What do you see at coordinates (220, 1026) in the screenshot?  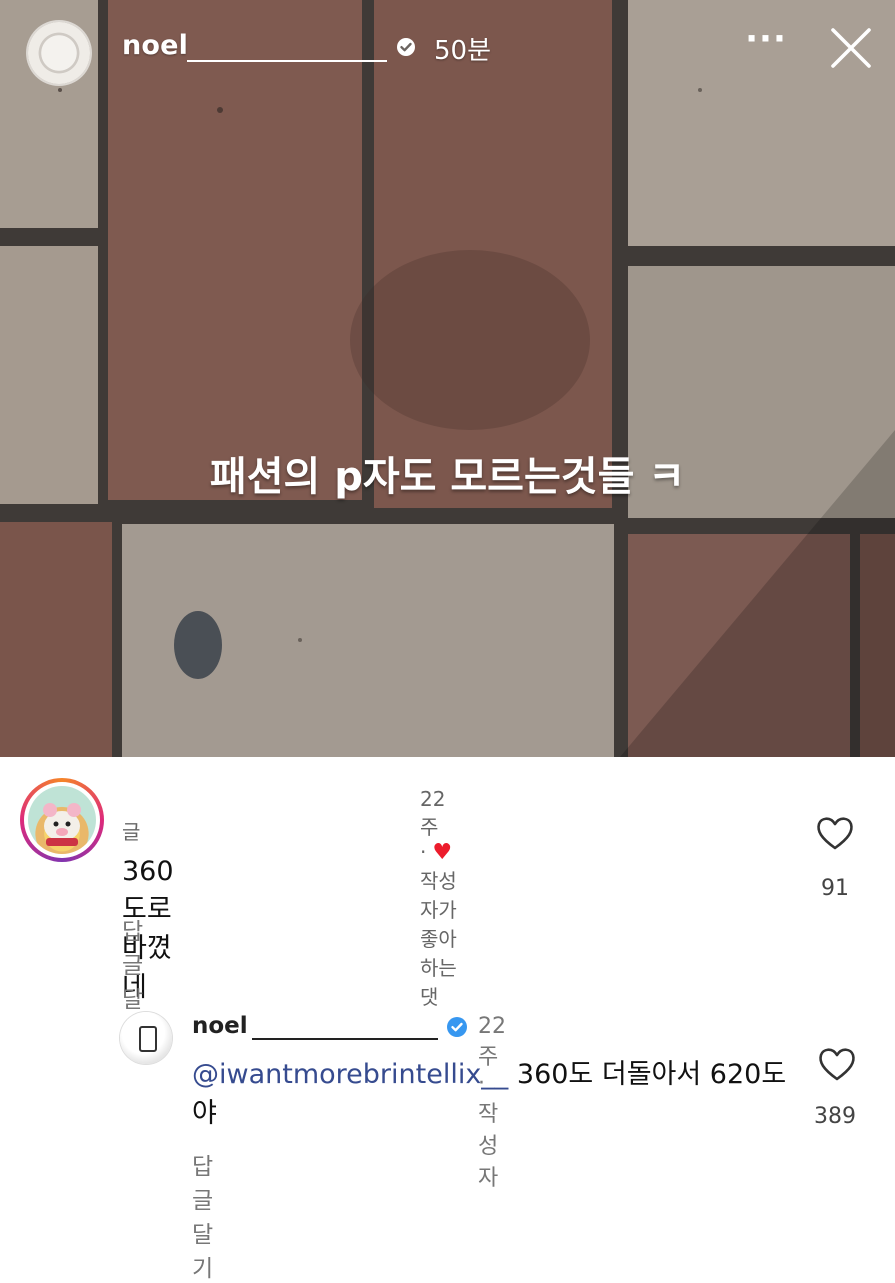 I see `author-username: noel` at bounding box center [220, 1026].